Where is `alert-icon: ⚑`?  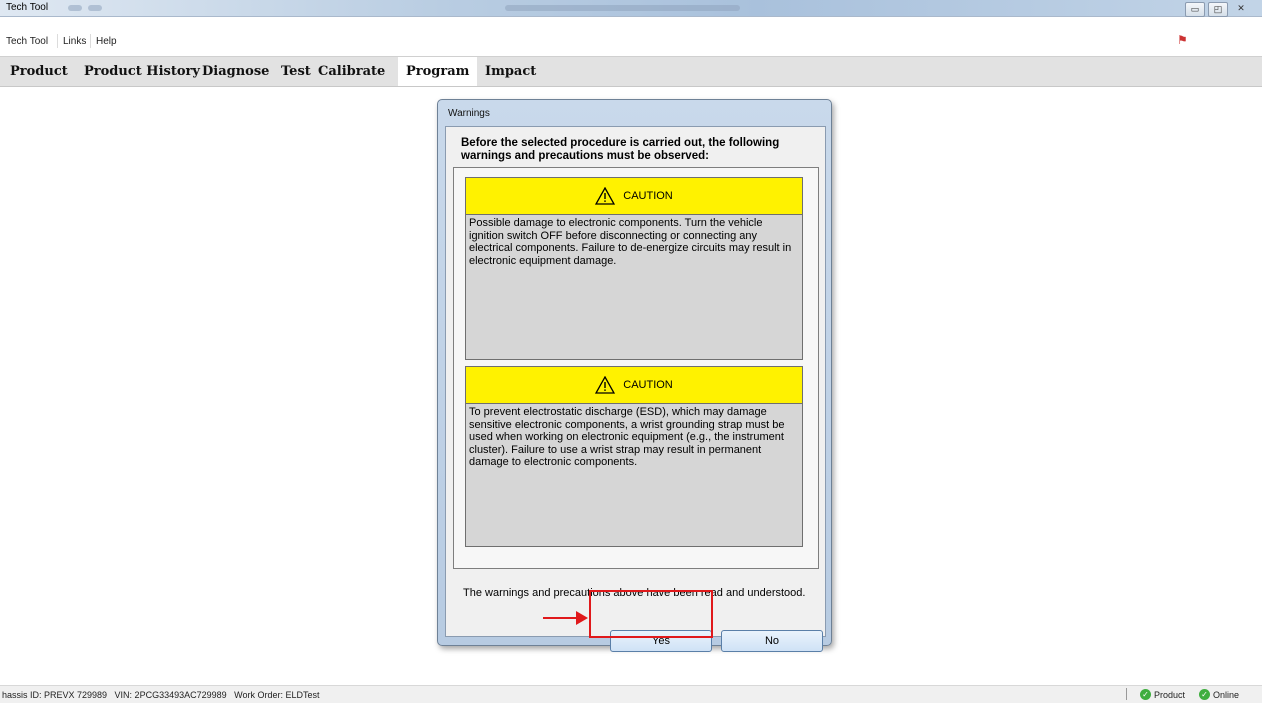
alert-icon: ⚑ is located at coordinates (1182, 40).